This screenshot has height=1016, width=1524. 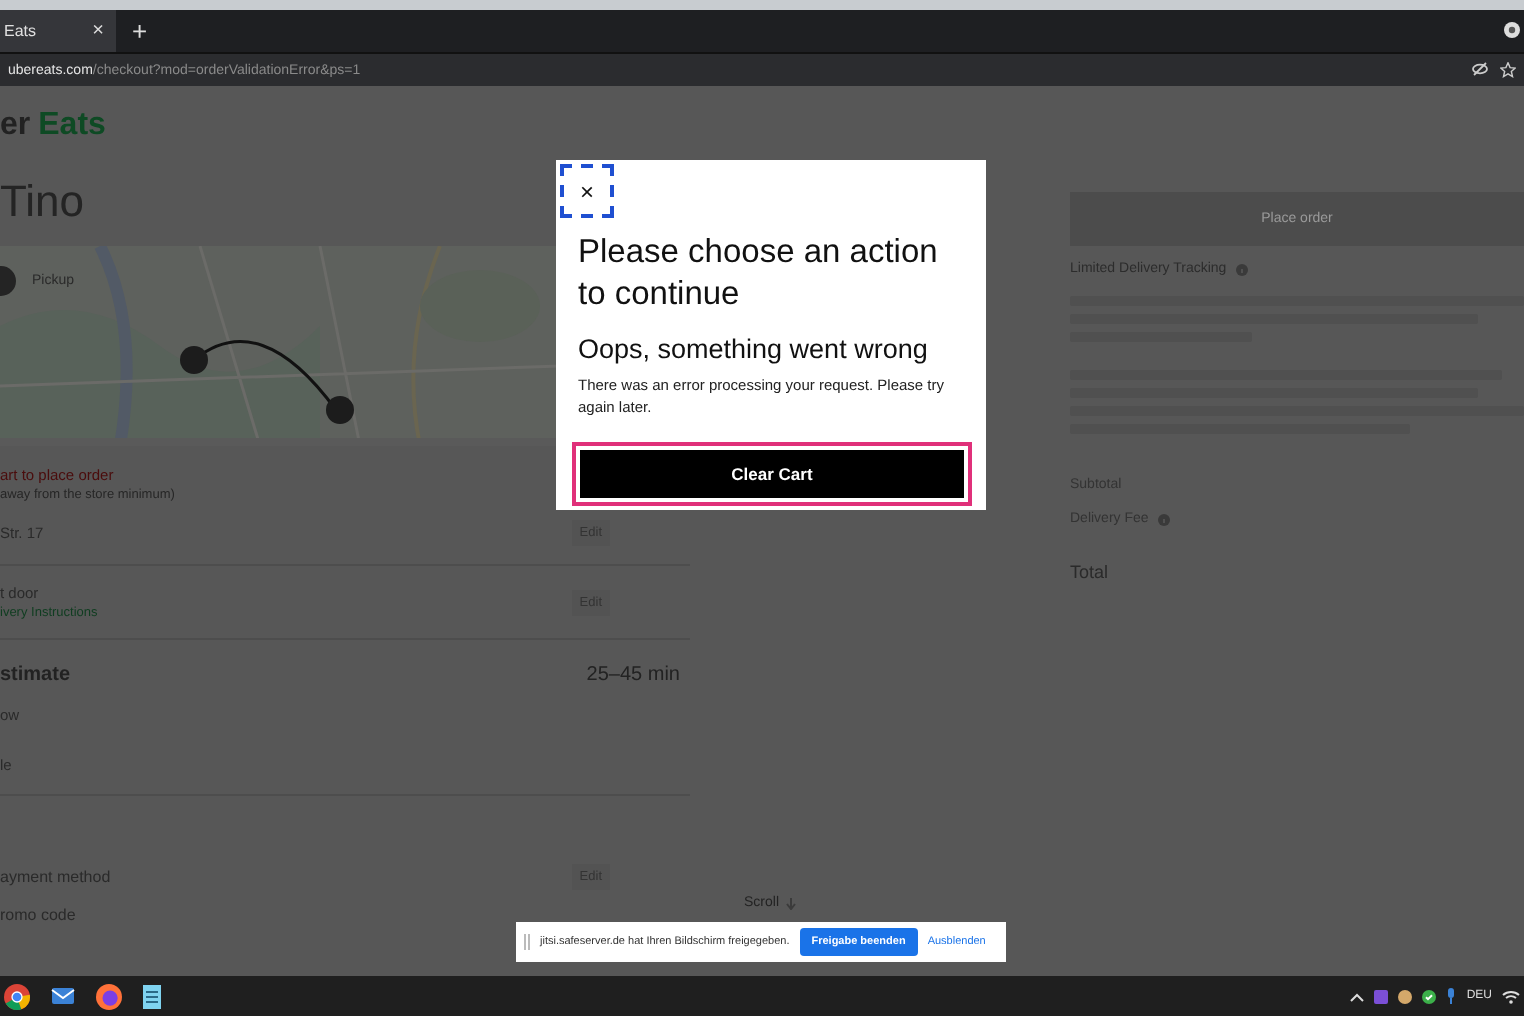 I want to click on dialog-subtitle: Oops, something went wrong, so click(x=754, y=349).